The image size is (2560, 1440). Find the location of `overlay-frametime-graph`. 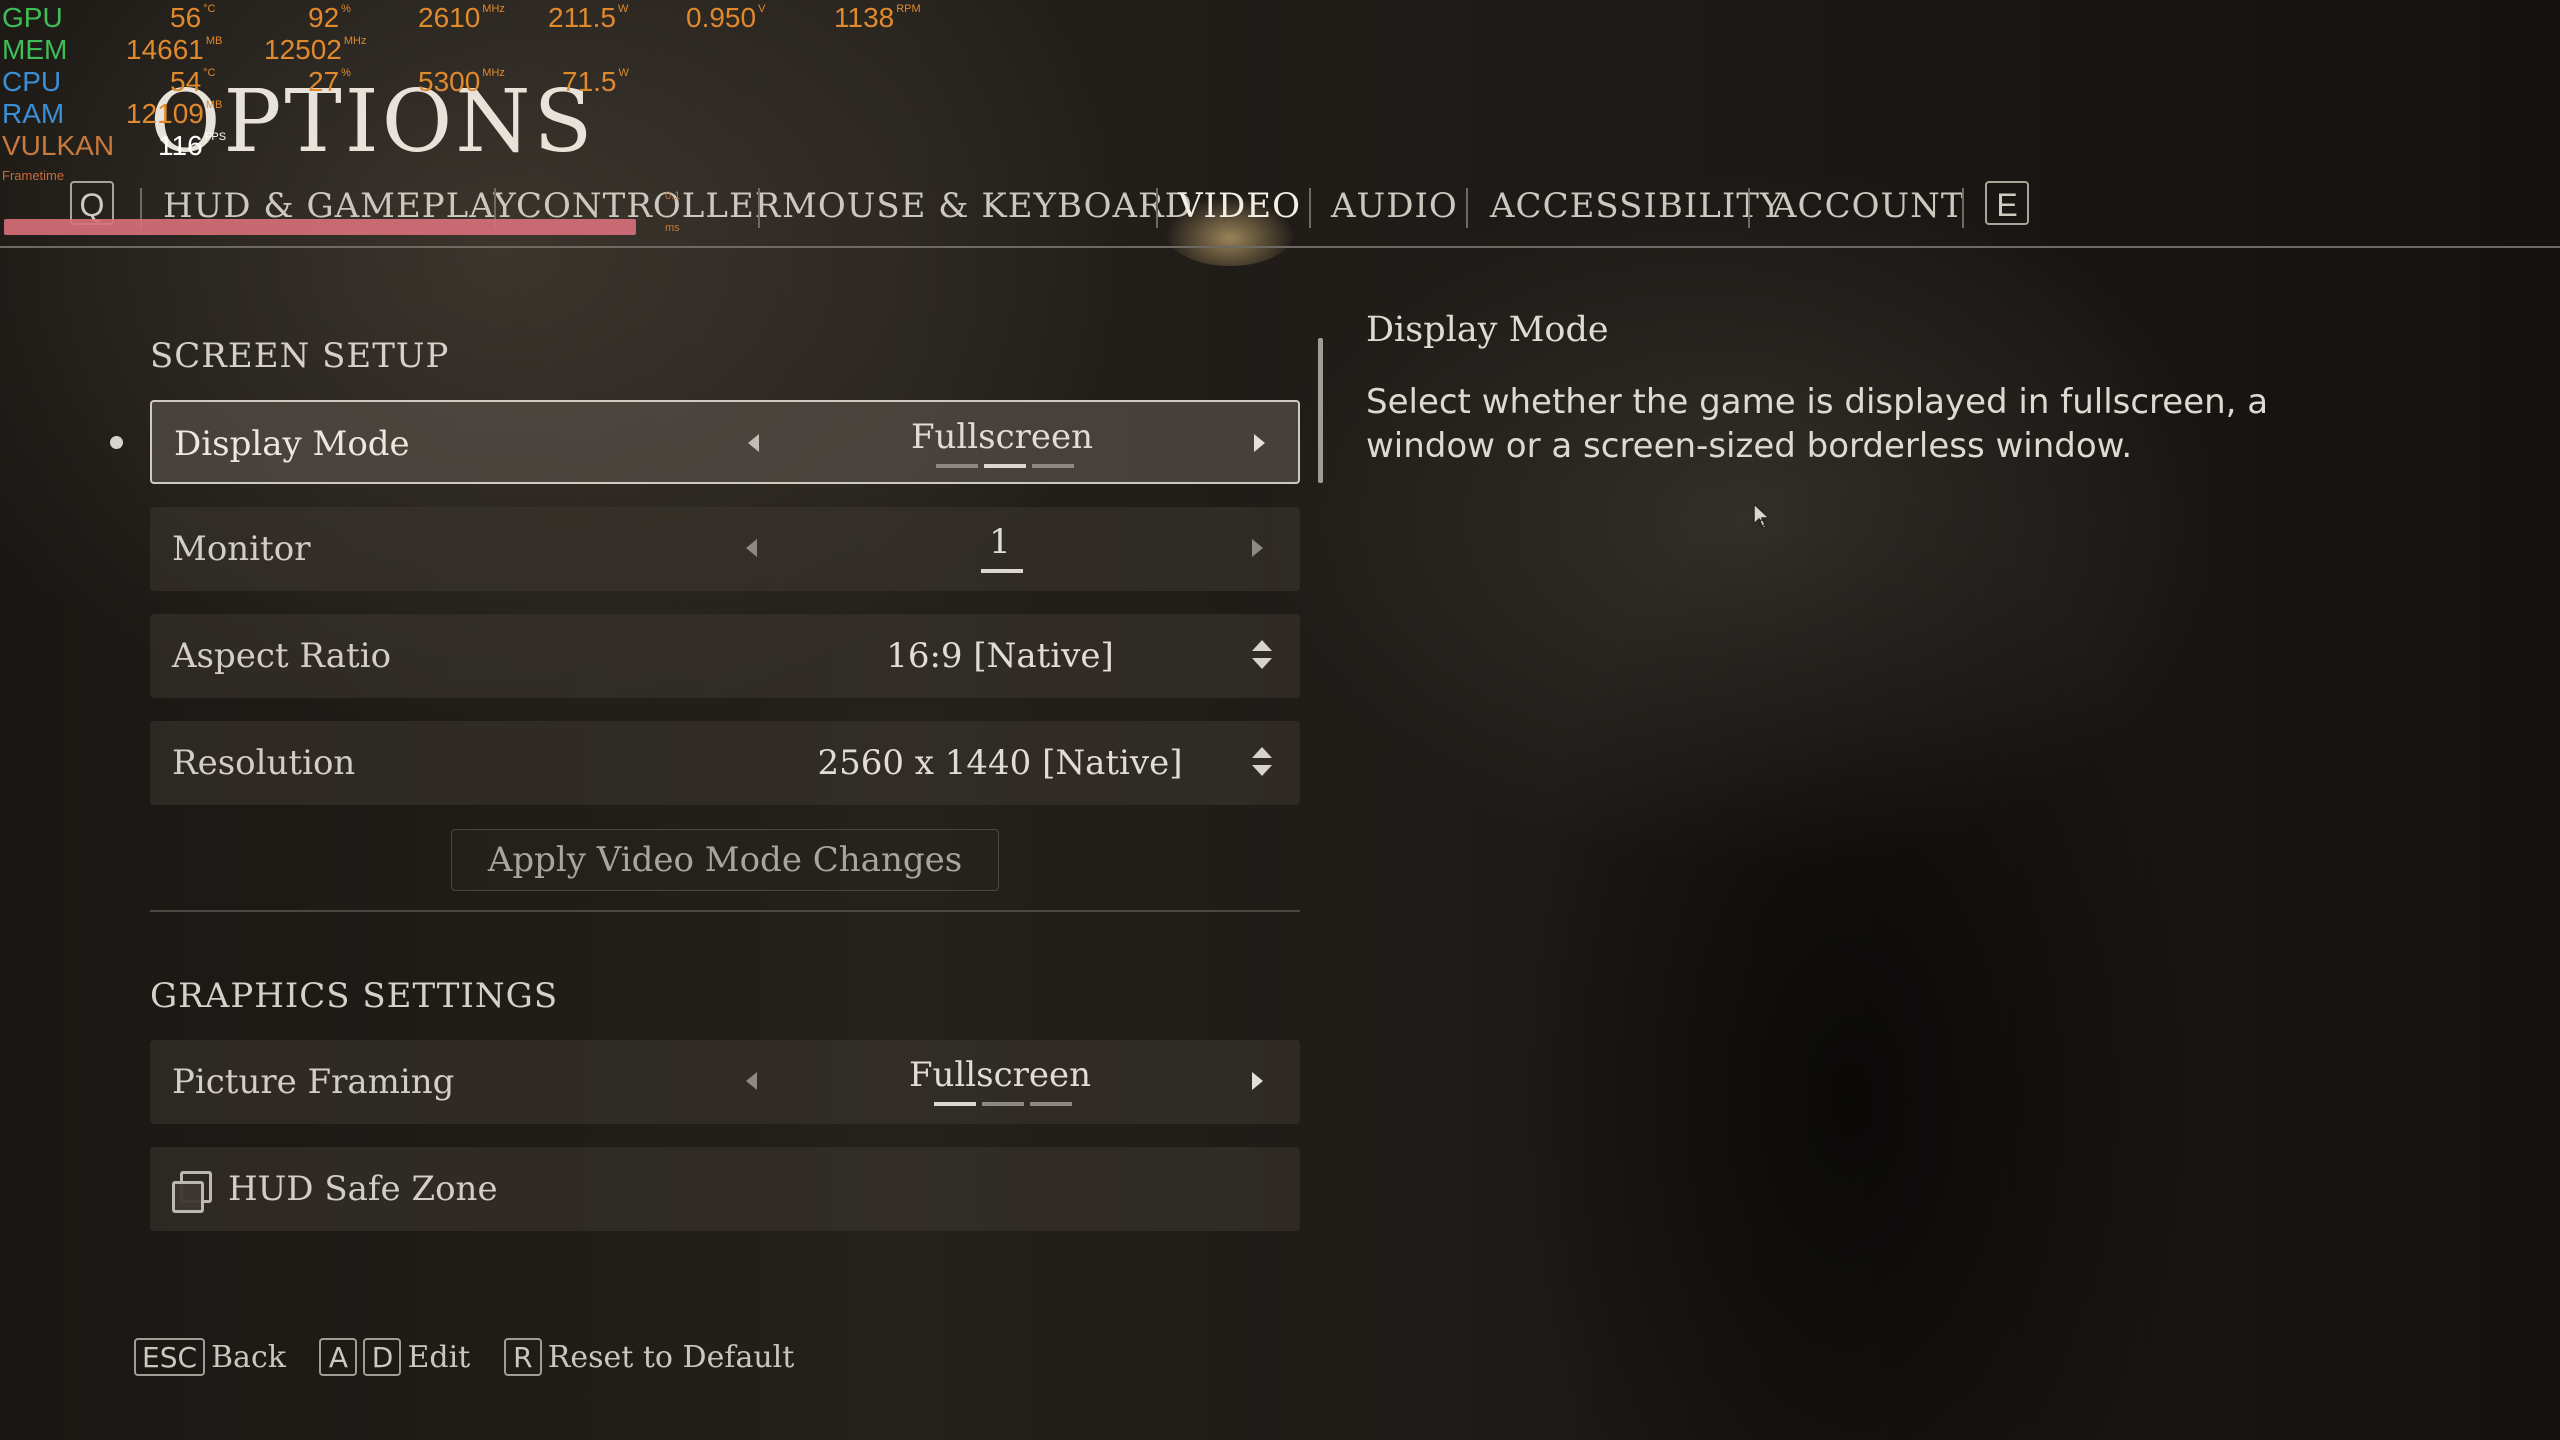

overlay-frametime-graph is located at coordinates (320, 227).